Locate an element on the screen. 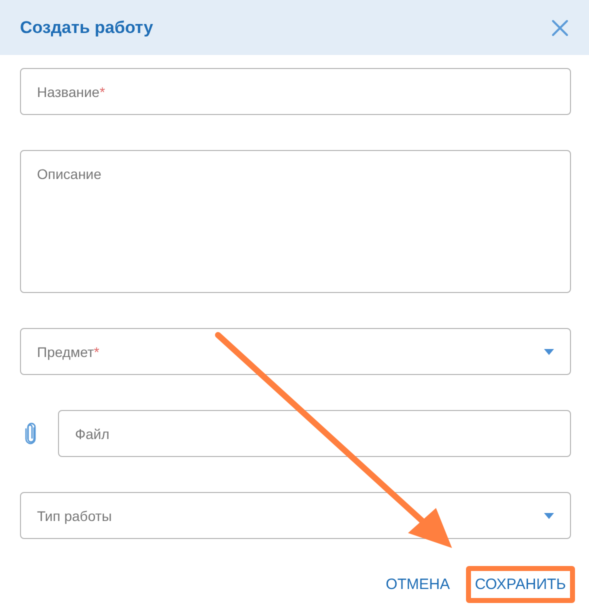 The height and width of the screenshot is (609, 589). paperclip-icon is located at coordinates (31, 434).